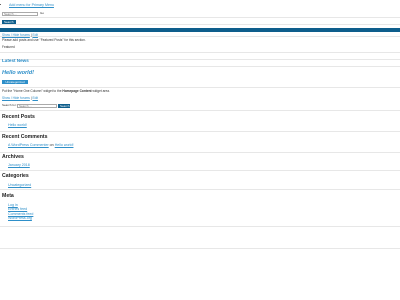 The width and height of the screenshot is (400, 300). Describe the element at coordinates (20, 218) in the screenshot. I see `meta-wordpress-link: WordPress.org` at that location.